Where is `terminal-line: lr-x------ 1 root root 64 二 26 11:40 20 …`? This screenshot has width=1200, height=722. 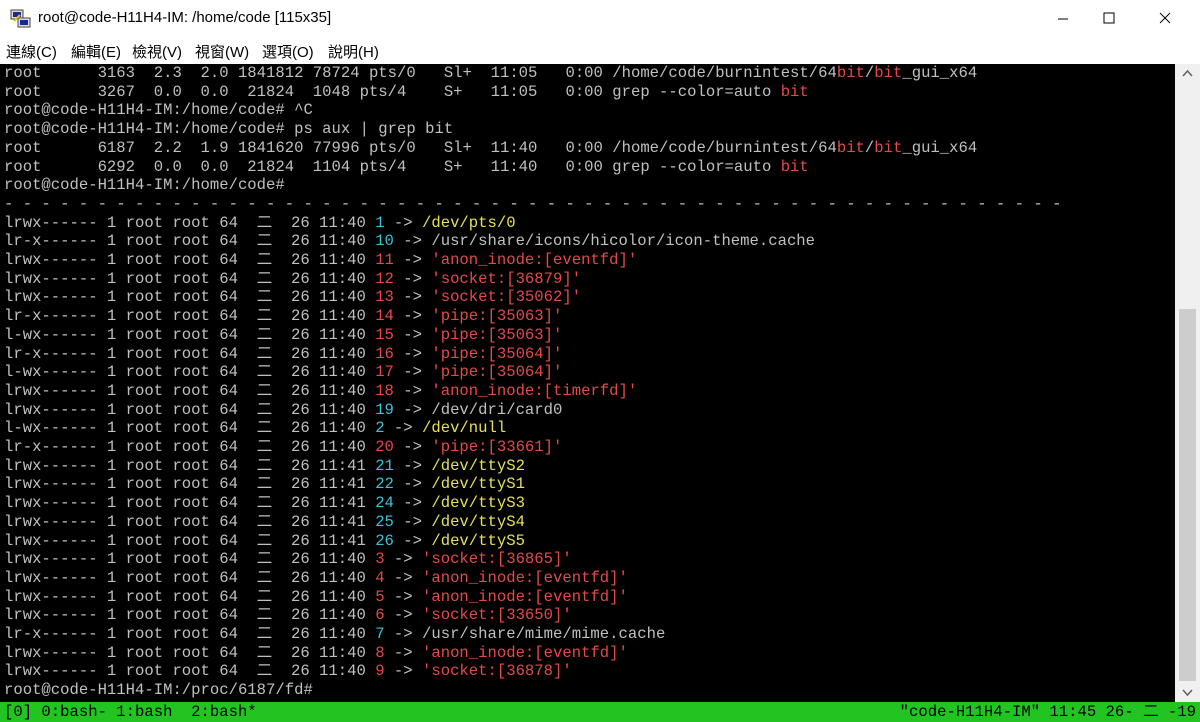 terminal-line: lr-x------ 1 root root 64 二 26 11:40 20 … is located at coordinates (283, 447).